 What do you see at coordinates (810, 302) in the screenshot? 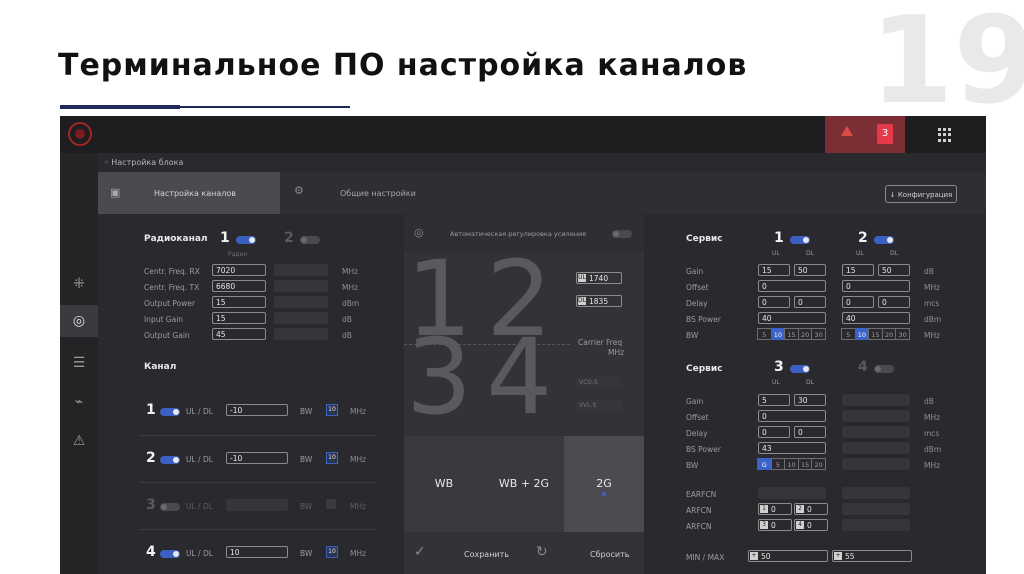
I see `service1-delay-dl-input: 0` at bounding box center [810, 302].